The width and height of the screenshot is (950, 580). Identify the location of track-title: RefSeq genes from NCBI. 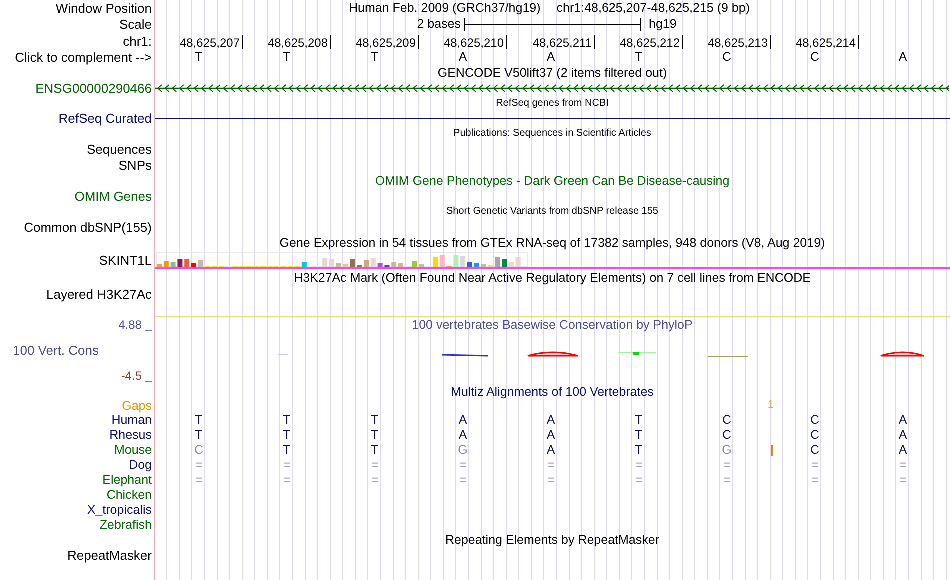
(552, 103).